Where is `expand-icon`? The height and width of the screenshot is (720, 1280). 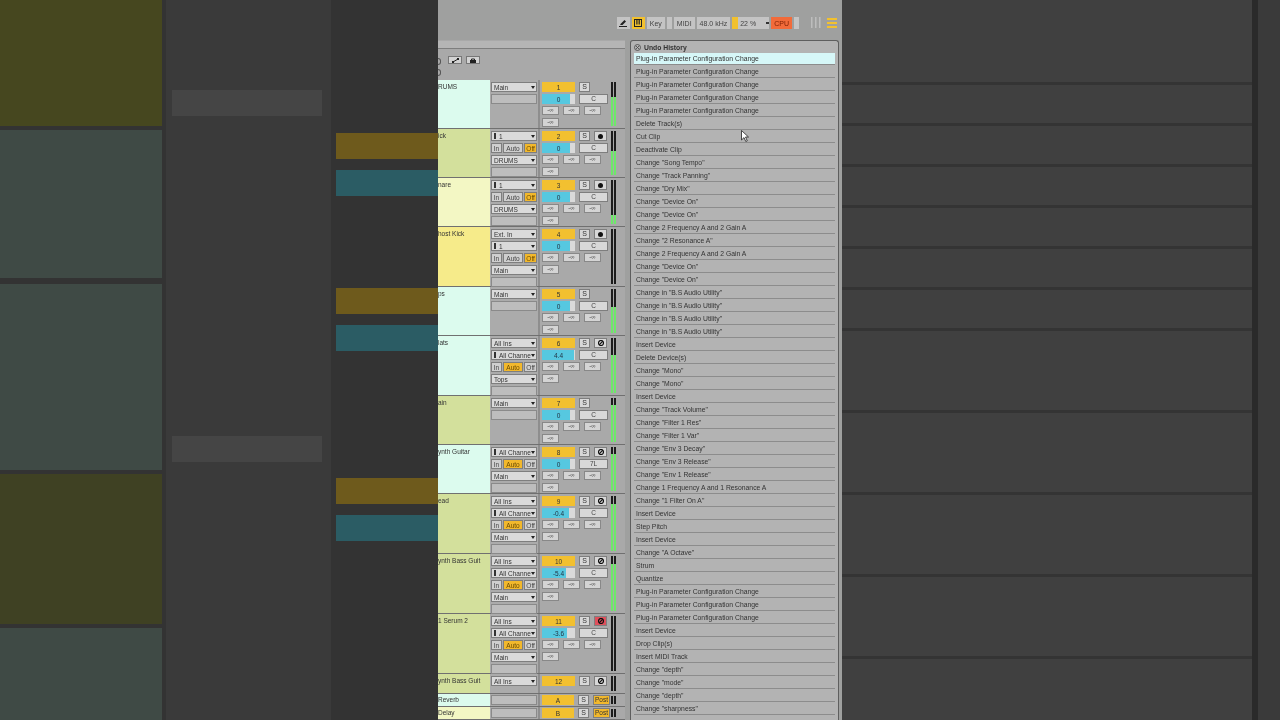
expand-icon is located at coordinates (455, 60).